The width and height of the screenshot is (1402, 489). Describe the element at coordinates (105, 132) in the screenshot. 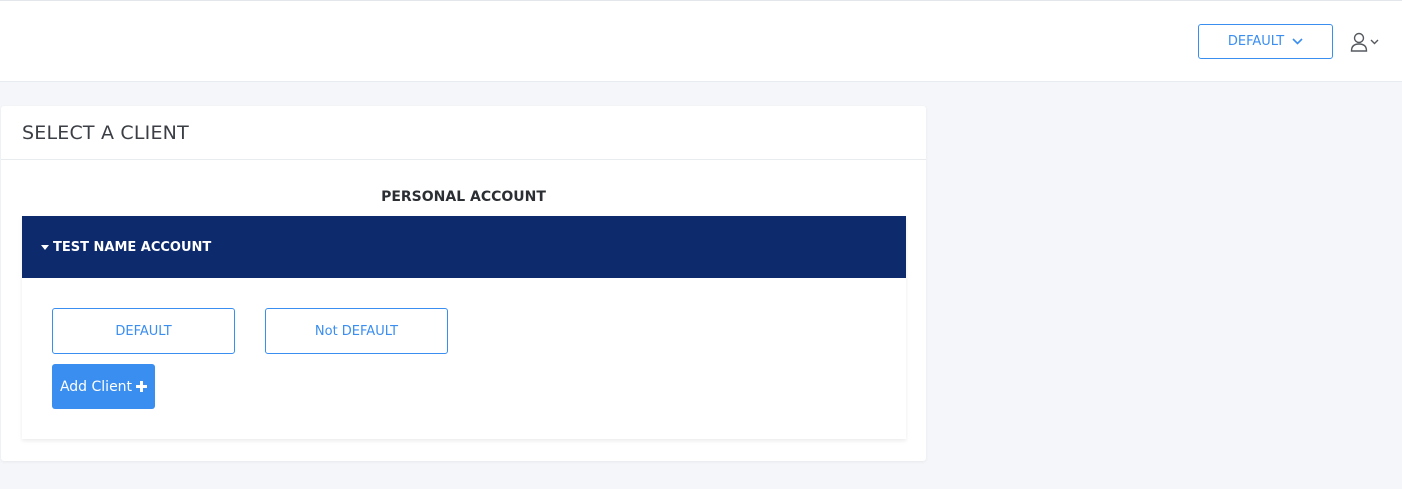

I see `card-title: SELECT A CLIENT` at that location.